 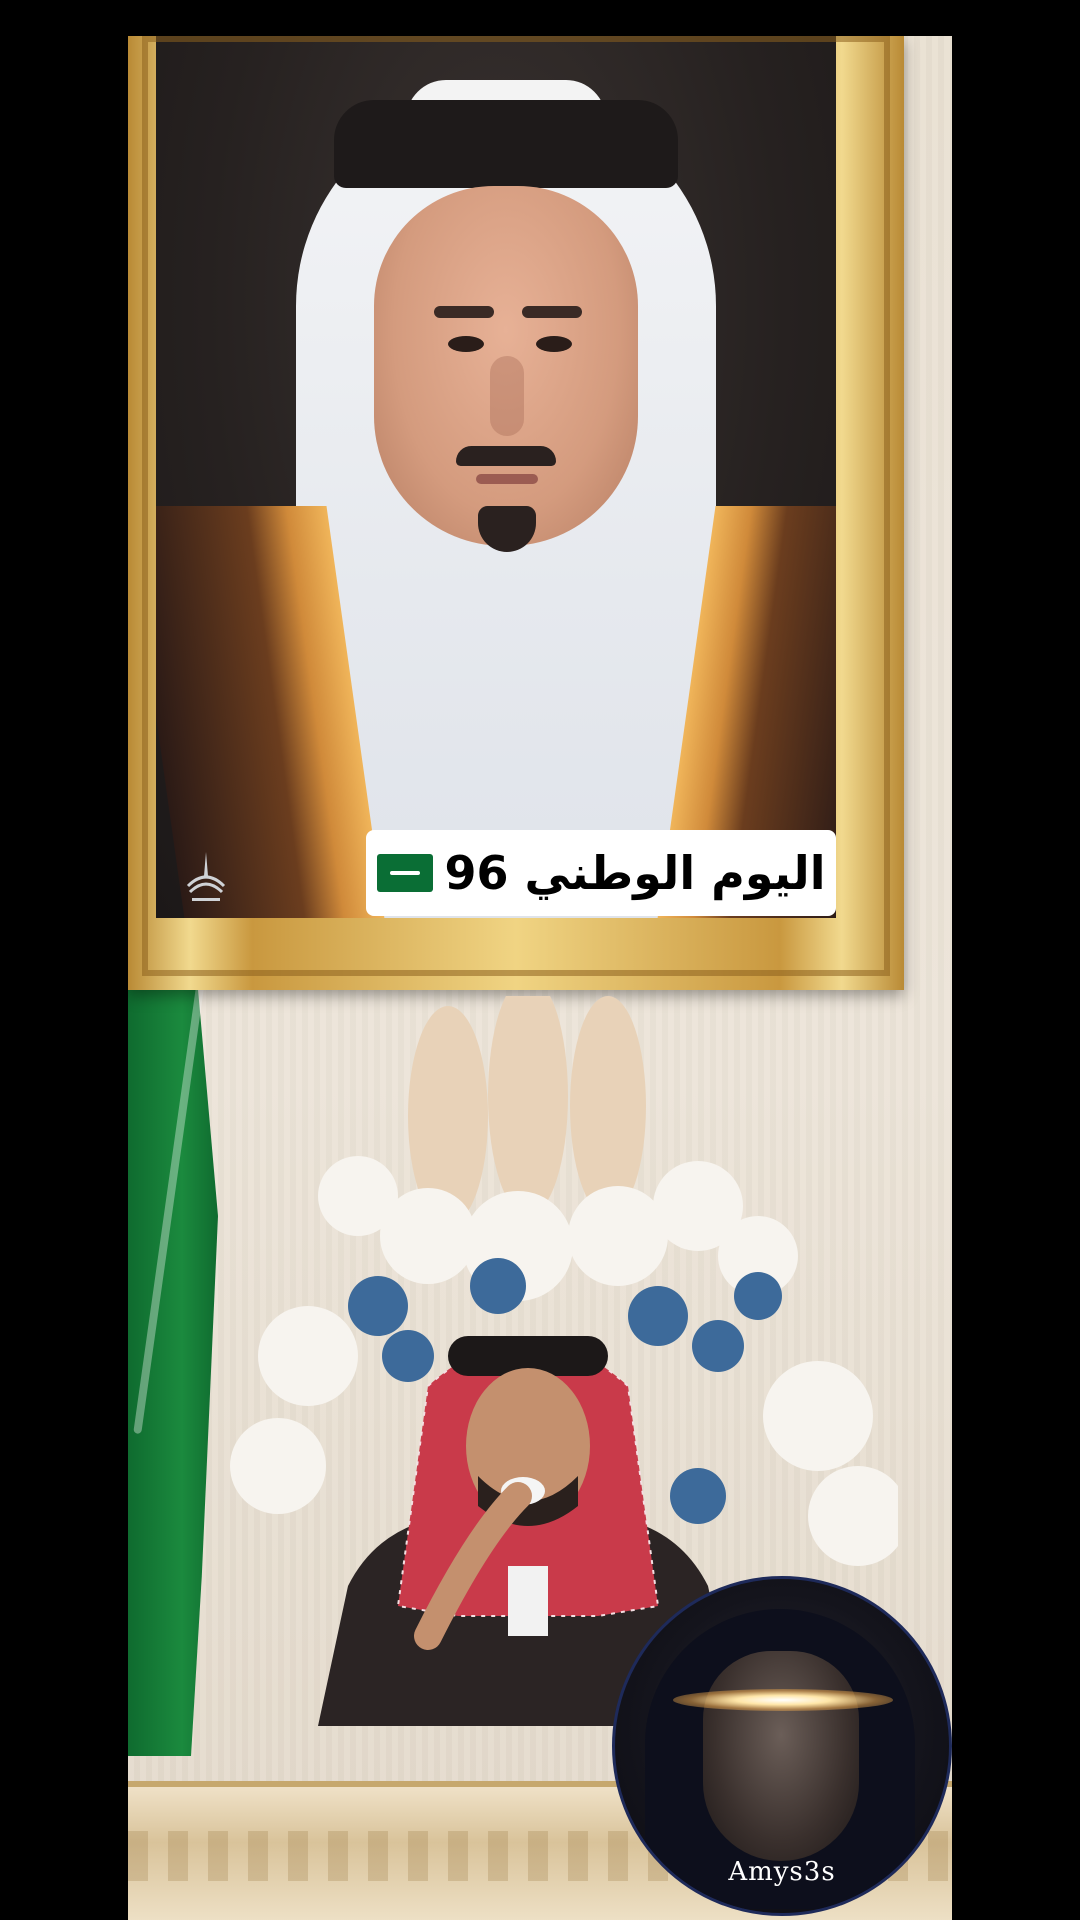 I want to click on portrait-face, so click(x=506, y=366).